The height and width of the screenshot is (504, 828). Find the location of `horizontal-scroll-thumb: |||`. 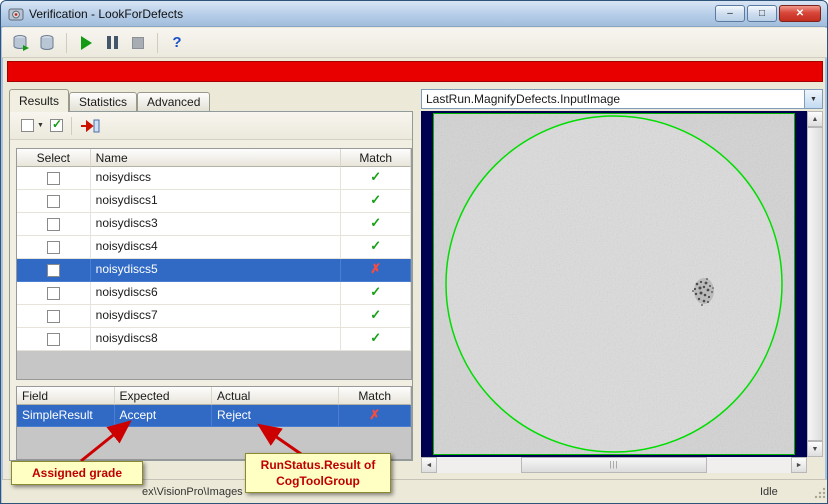

horizontal-scroll-thumb: ||| is located at coordinates (614, 465).